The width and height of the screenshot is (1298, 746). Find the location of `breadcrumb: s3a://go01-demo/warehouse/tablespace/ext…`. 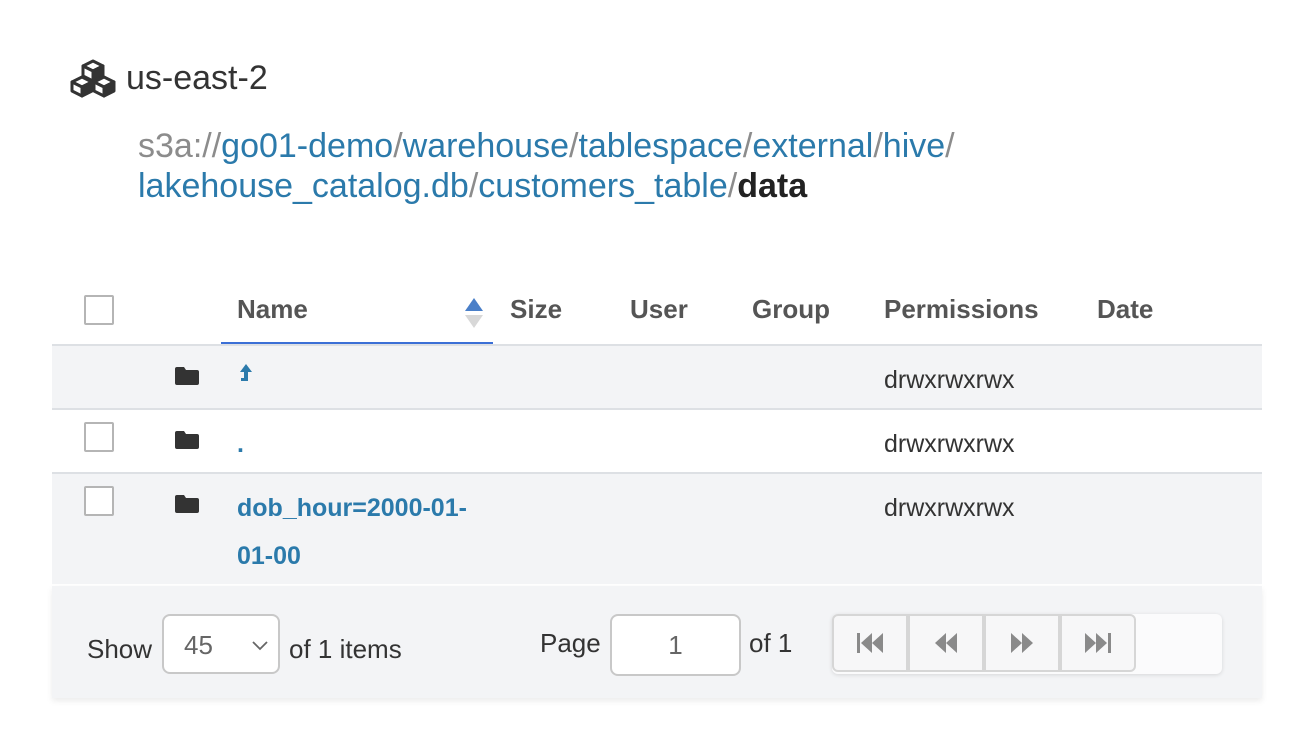

breadcrumb: s3a://go01-demo/warehouse/tablespace/ext… is located at coordinates (546, 166).